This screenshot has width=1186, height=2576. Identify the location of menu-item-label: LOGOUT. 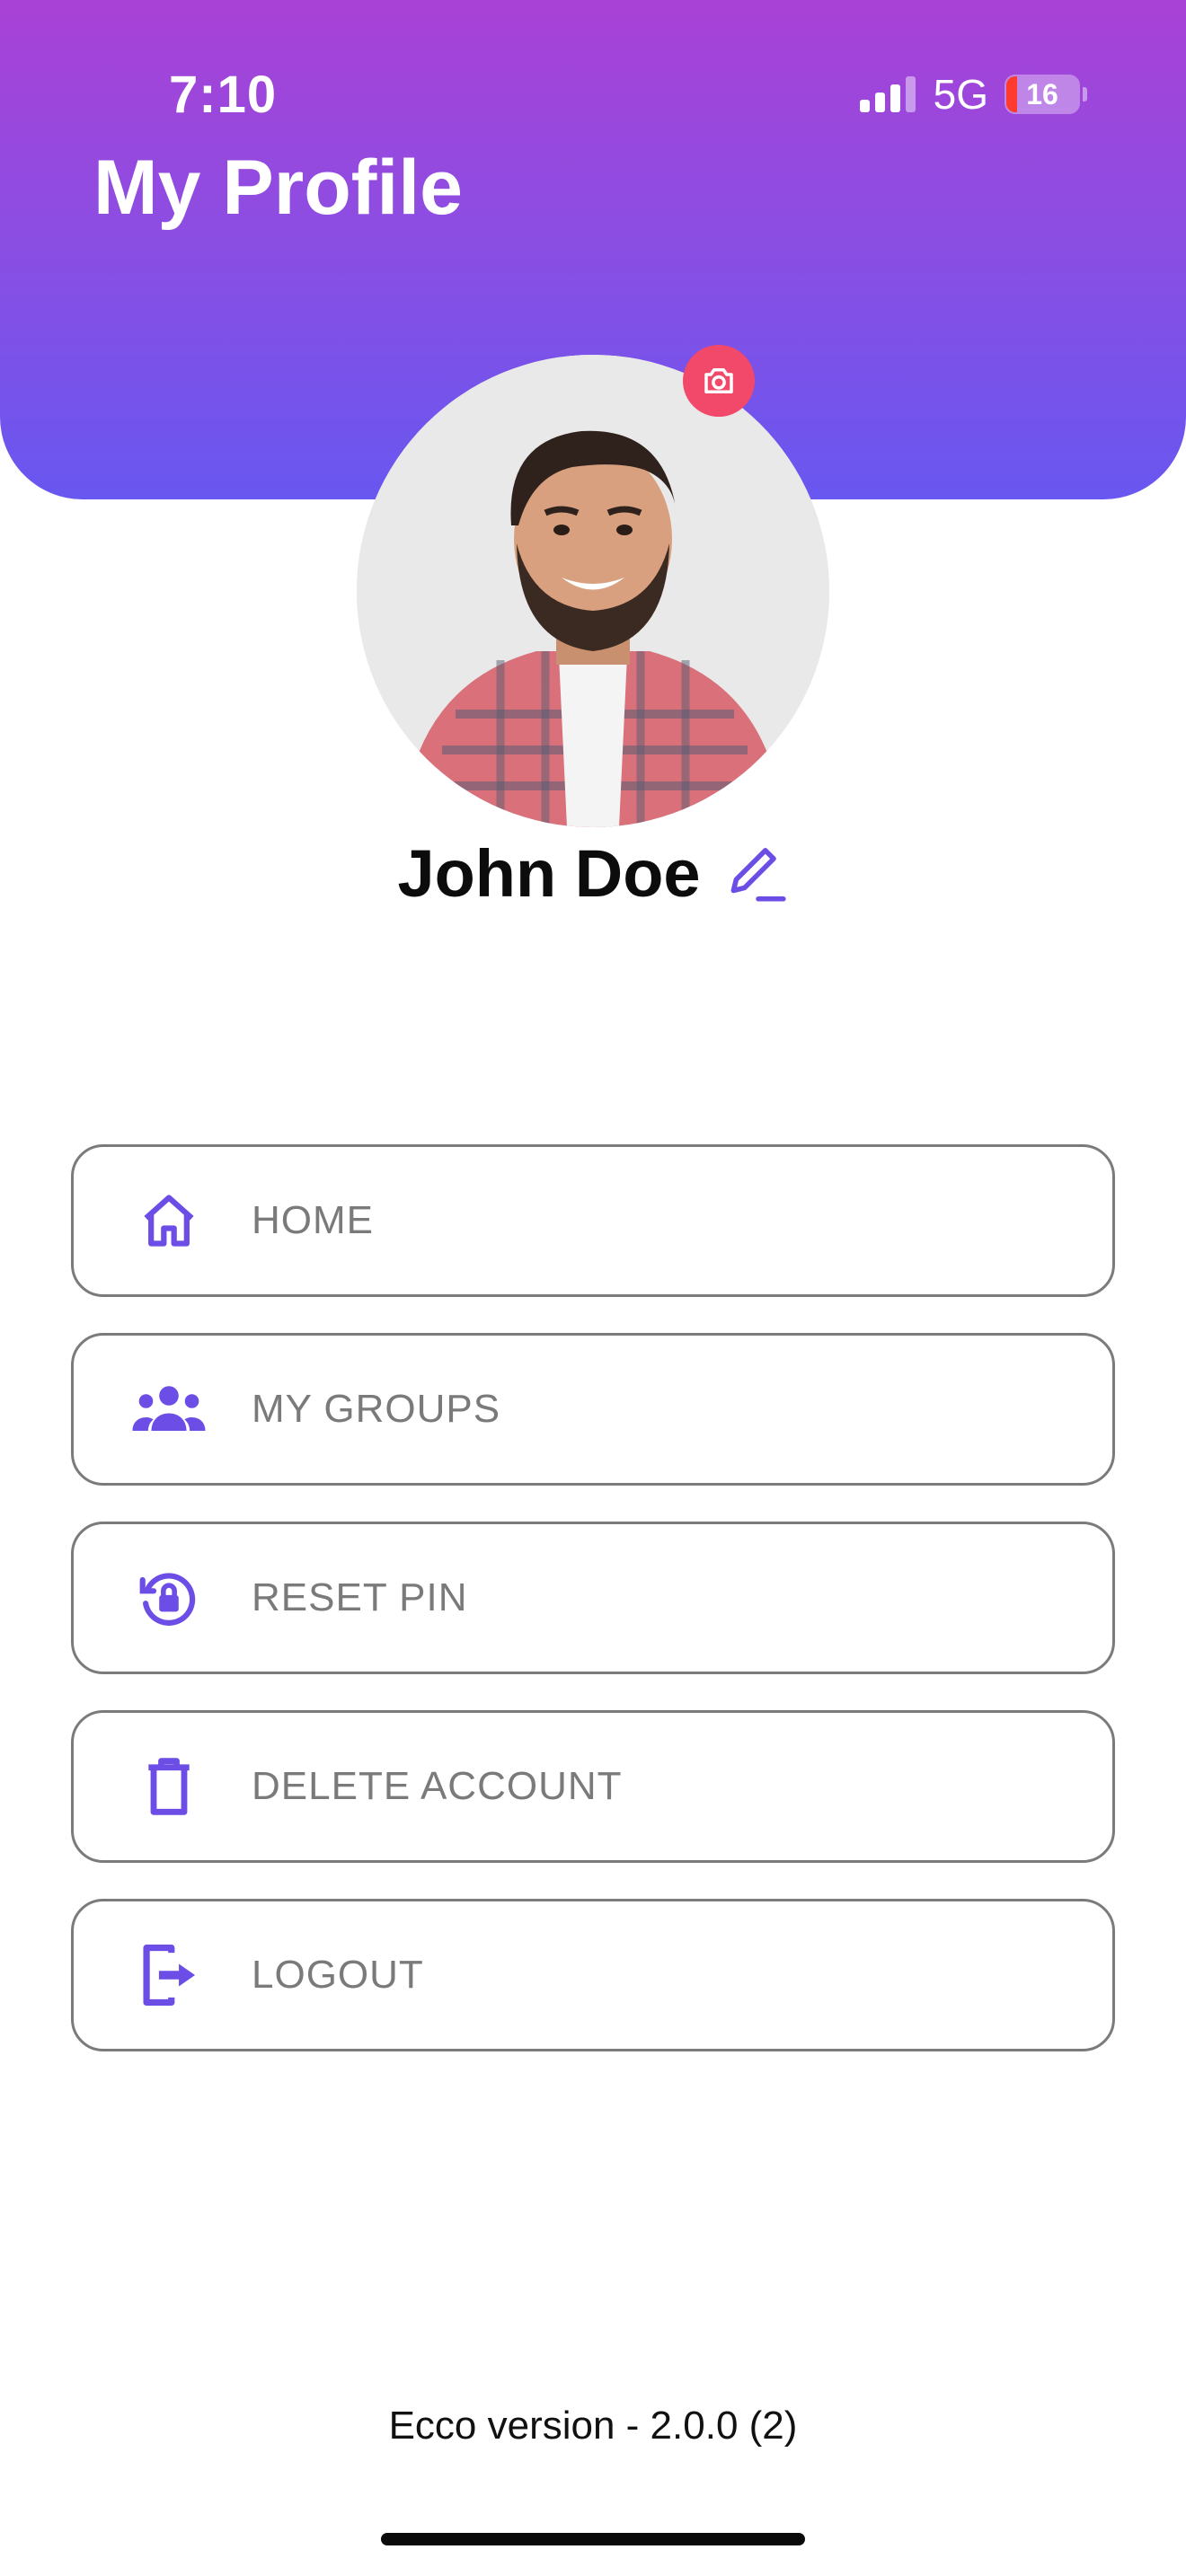
(338, 1975).